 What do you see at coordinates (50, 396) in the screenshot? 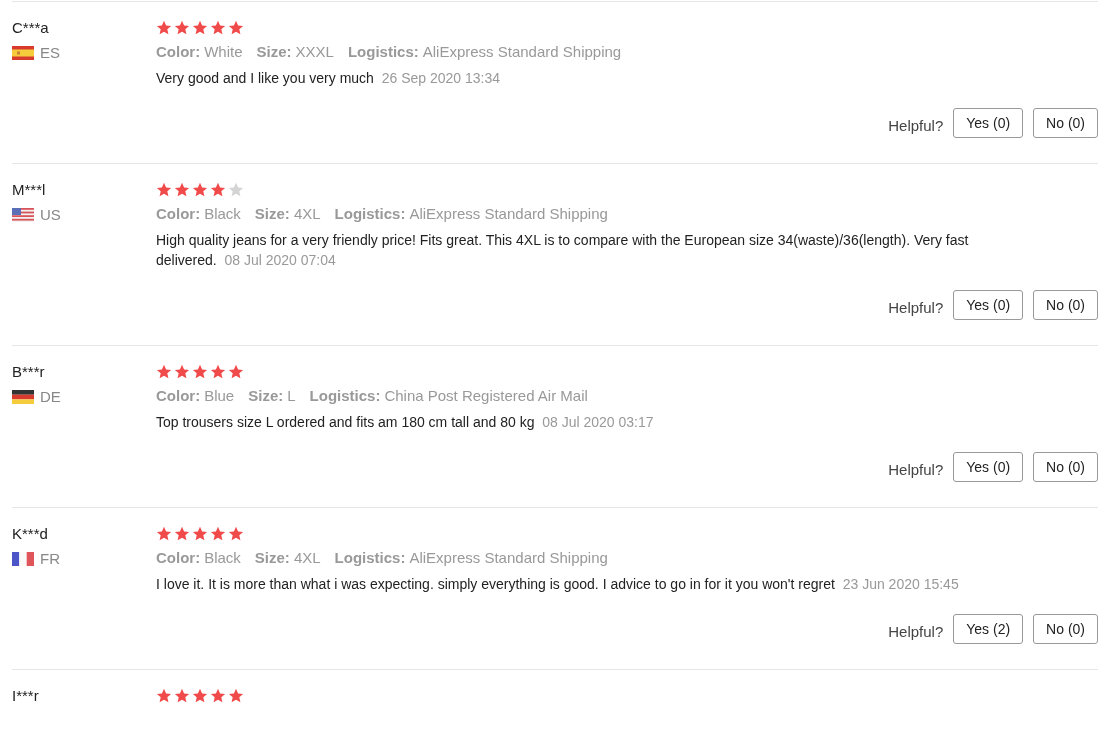
I see `country-code: DE` at bounding box center [50, 396].